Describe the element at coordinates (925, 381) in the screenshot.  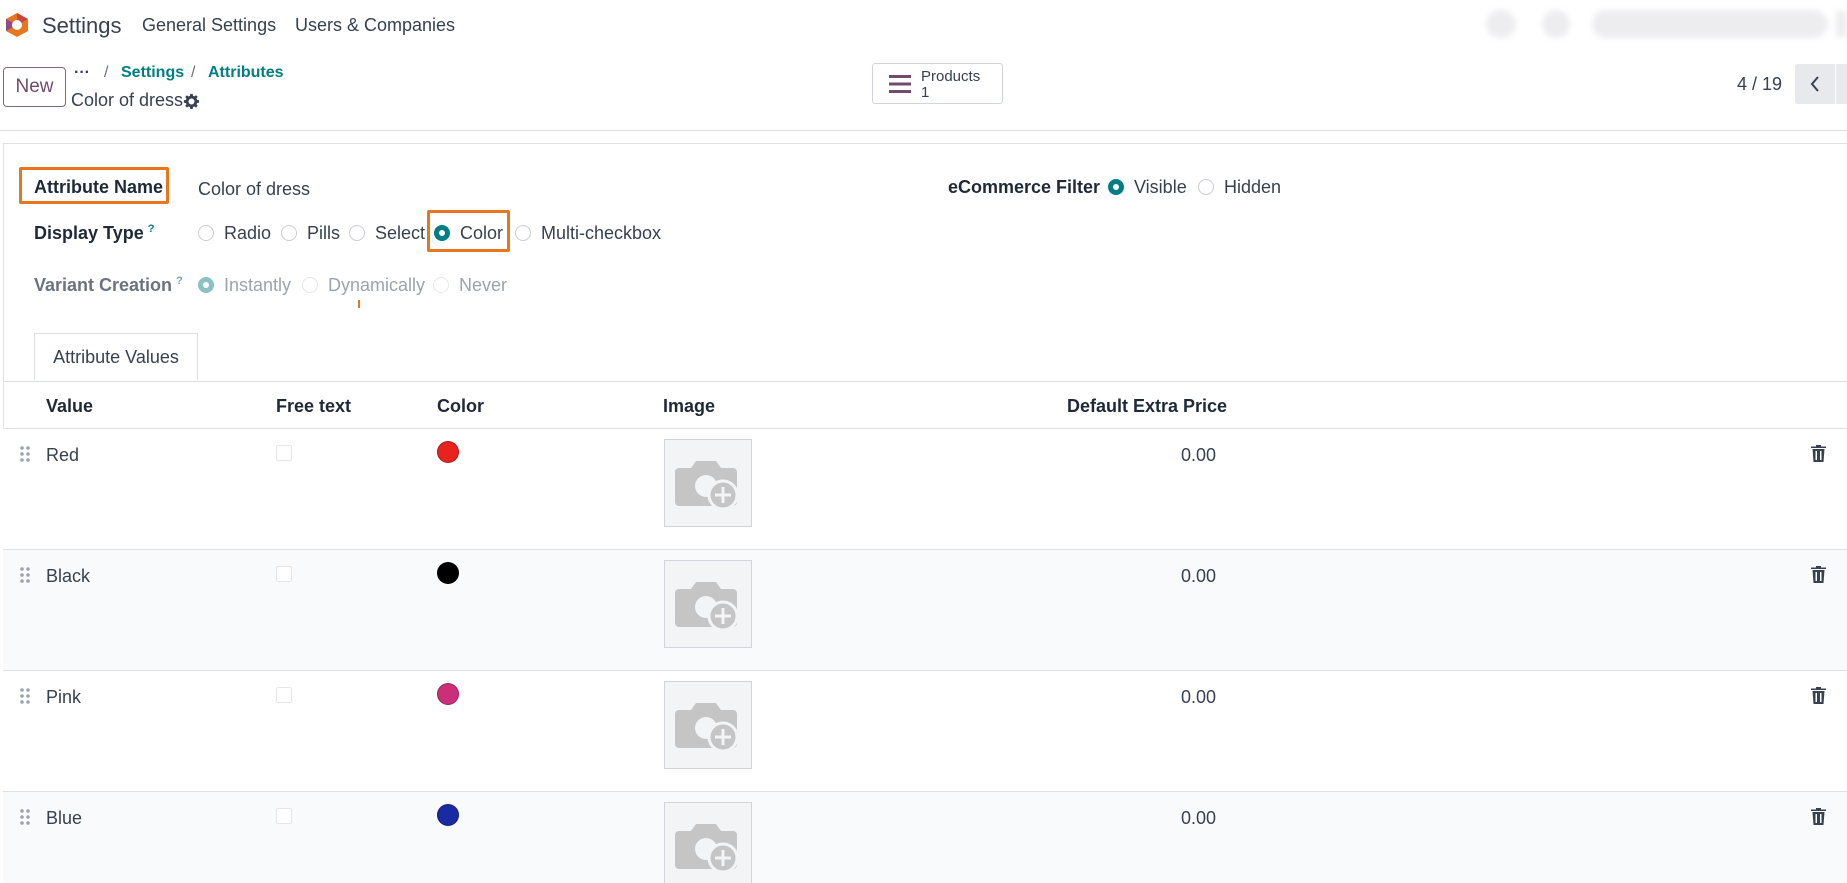
I see `tab-divider` at that location.